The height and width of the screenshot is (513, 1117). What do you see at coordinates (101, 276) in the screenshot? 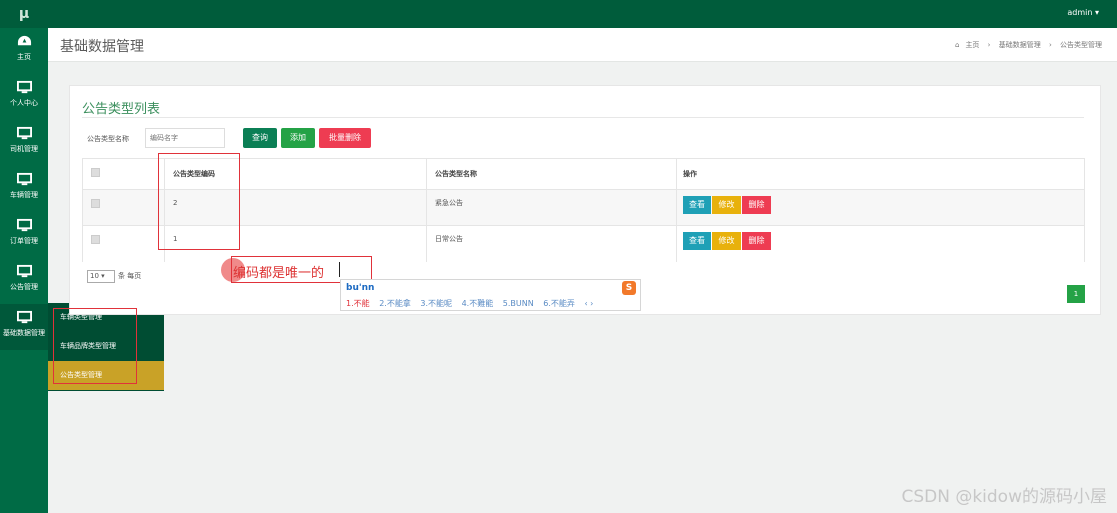
I see `page-size-select: 10 ▾` at bounding box center [101, 276].